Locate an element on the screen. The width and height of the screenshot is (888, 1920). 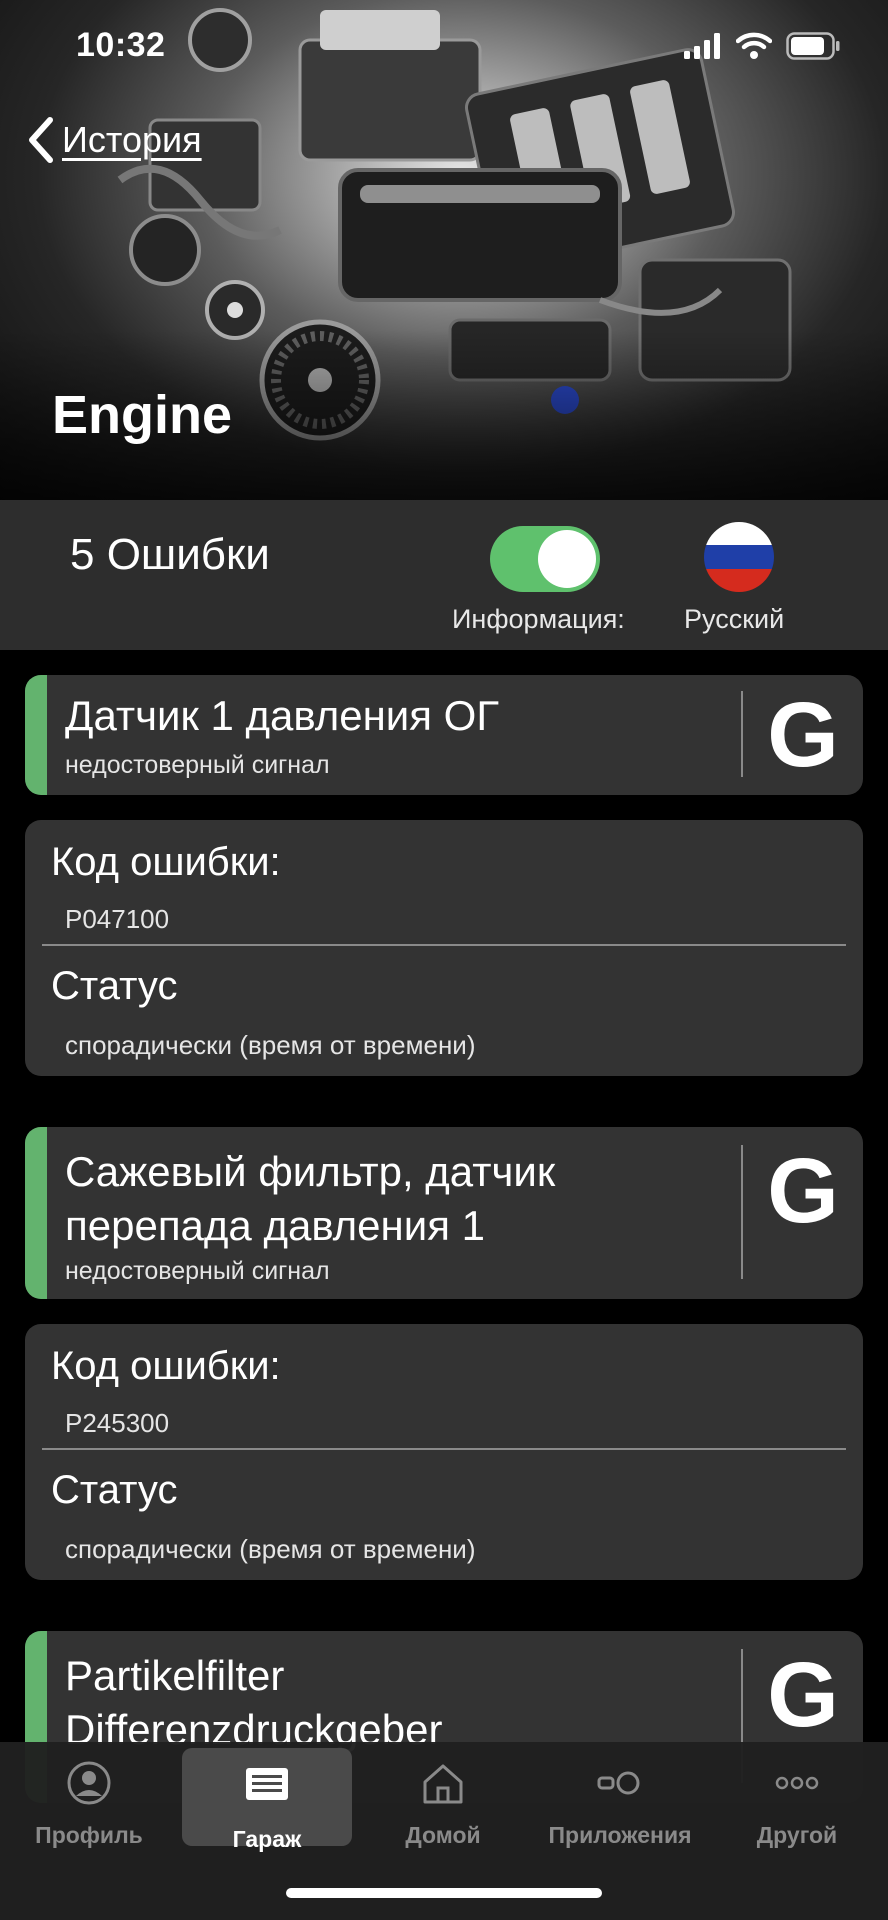
info-toggle is located at coordinates (545, 559).